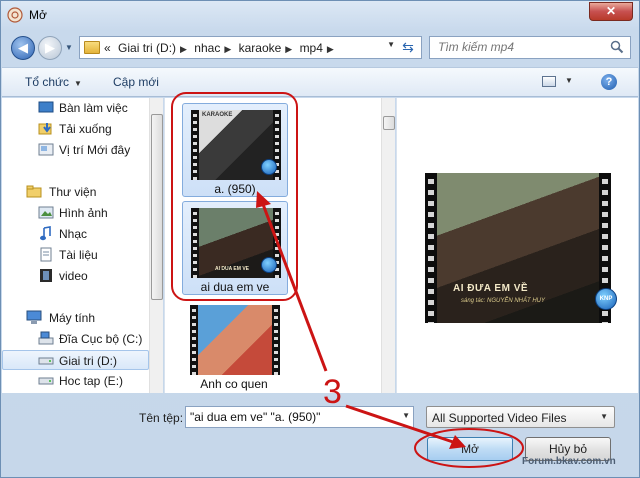 Image resolution: width=640 pixels, height=478 pixels. I want to click on nav-item-drive-d: Giai tri (D:), so click(75, 360).